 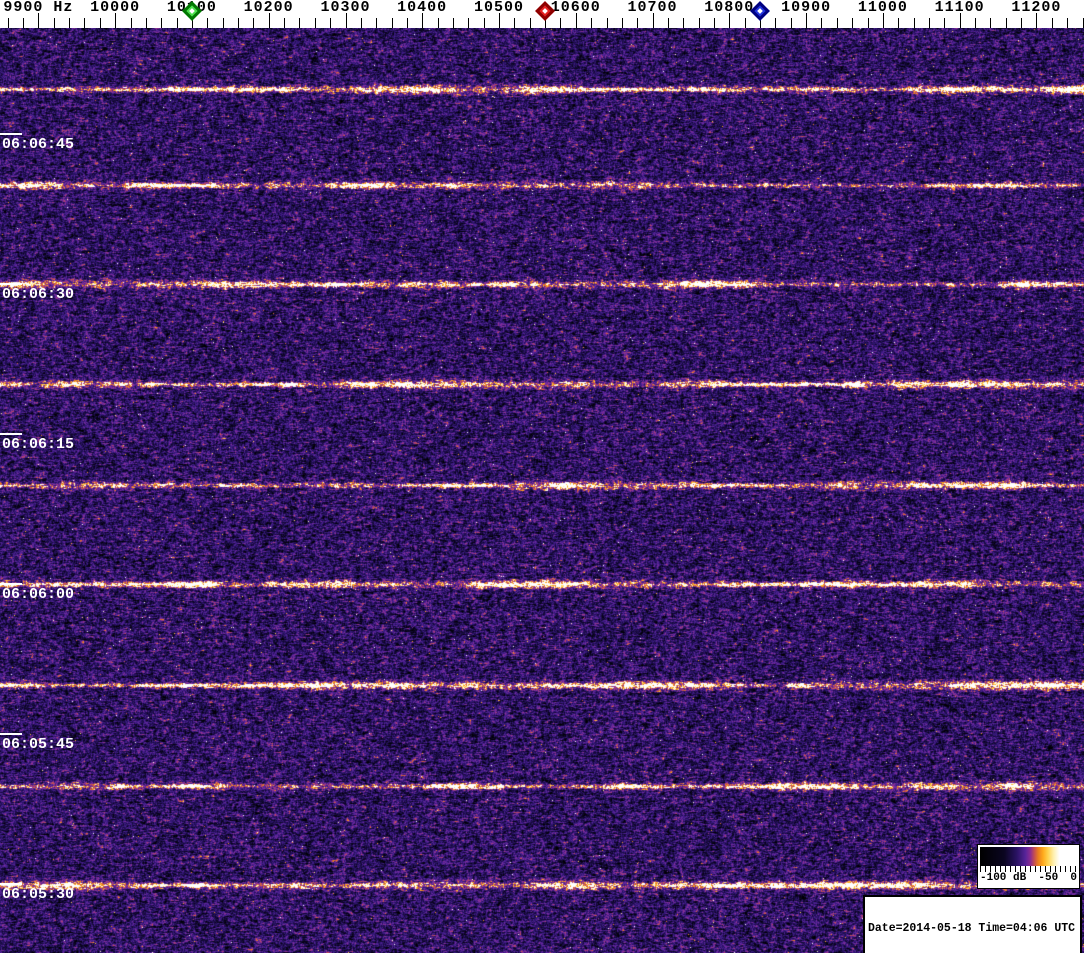 What do you see at coordinates (1028, 878) in the screenshot?
I see `colorbar-labels: -100 dB -50 0` at bounding box center [1028, 878].